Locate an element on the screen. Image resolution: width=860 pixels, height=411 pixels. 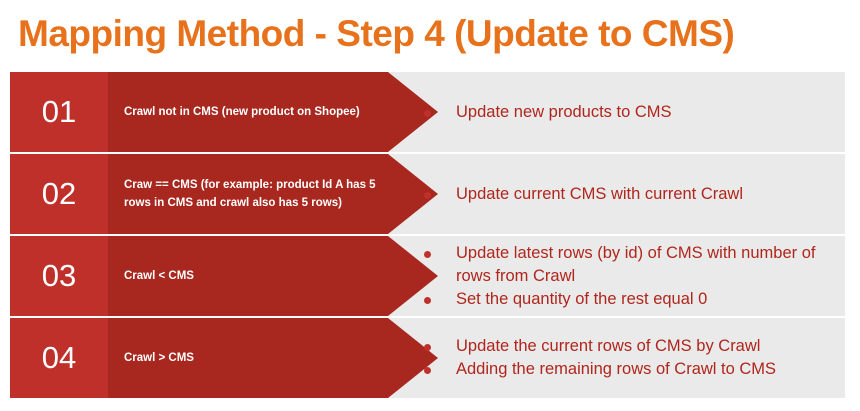
row-number-box: 03 is located at coordinates (59, 276).